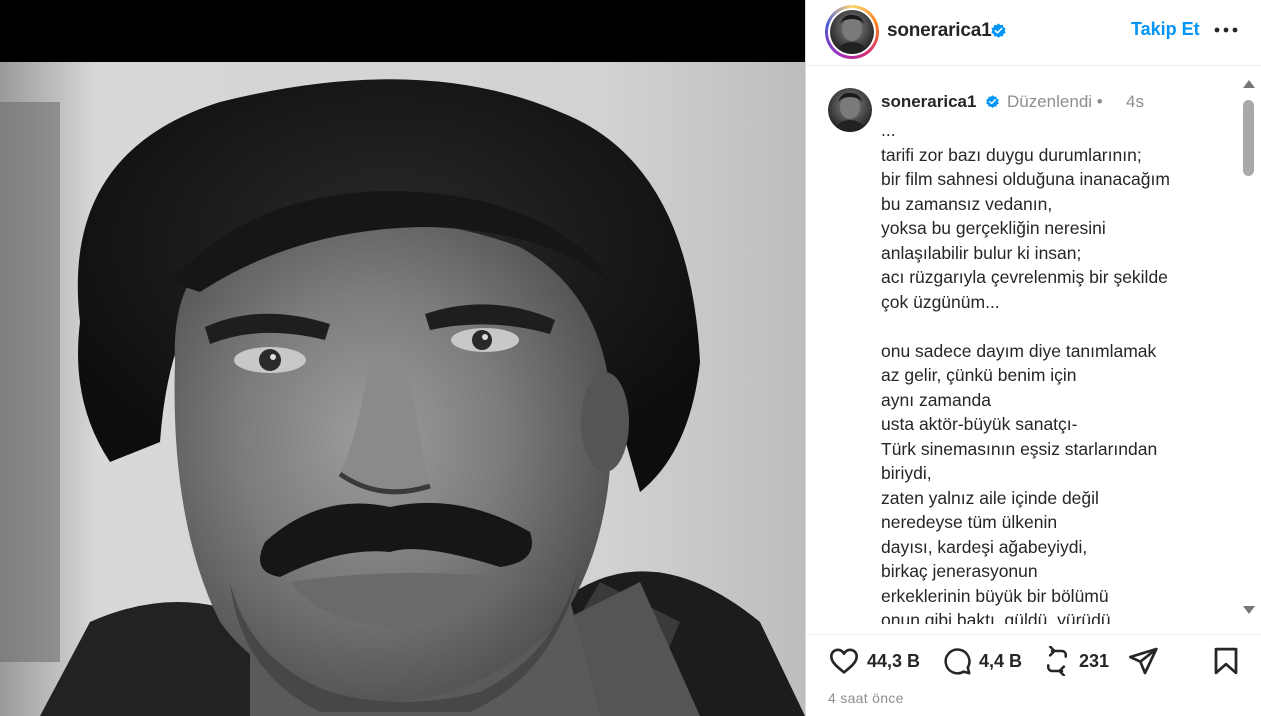 This screenshot has width=1261, height=716. I want to click on repost-icon, so click(1057, 661).